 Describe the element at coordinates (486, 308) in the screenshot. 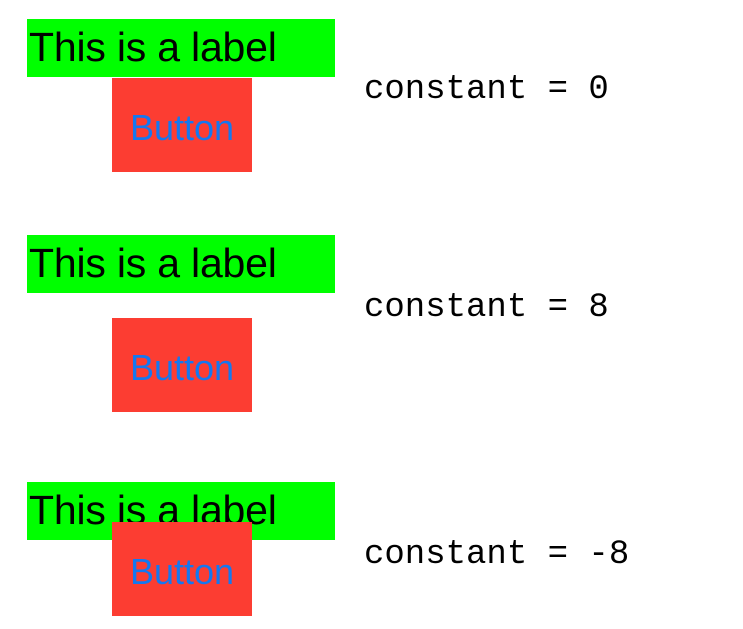

I see `constant-caption: constant = 8` at that location.